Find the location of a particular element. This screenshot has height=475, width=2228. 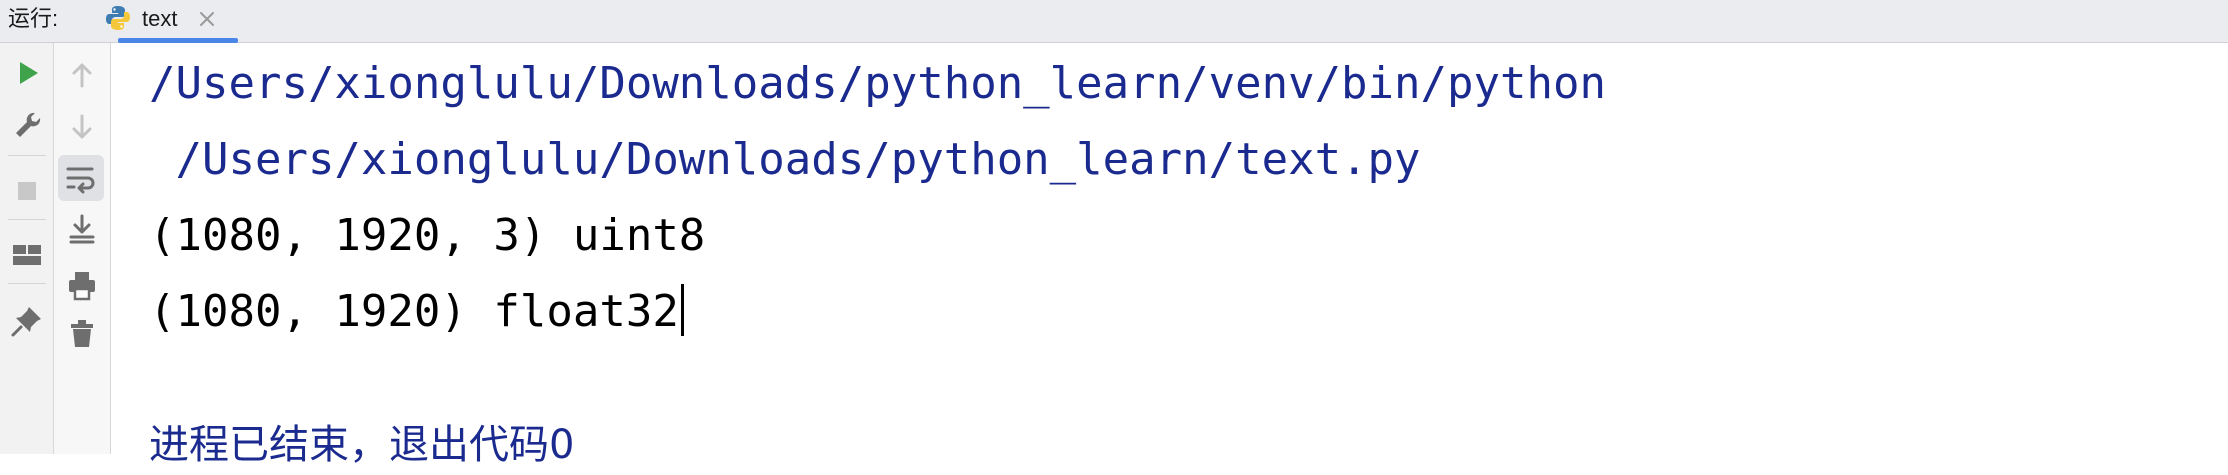

text-cursor is located at coordinates (682, 310).